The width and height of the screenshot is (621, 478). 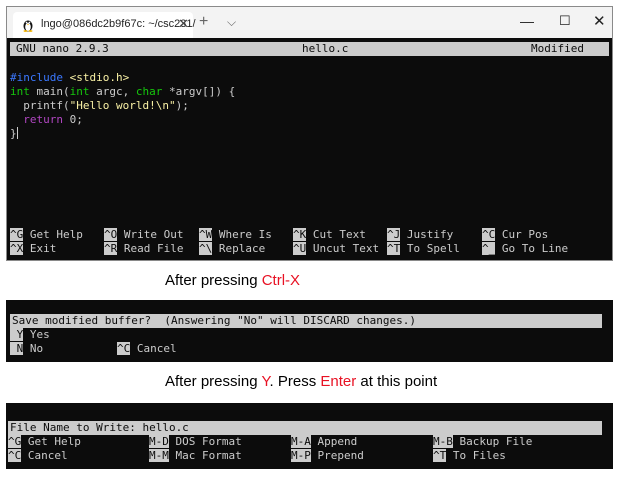 What do you see at coordinates (99, 105) in the screenshot?
I see `code-line-3: printf("Hello world!\n");` at bounding box center [99, 105].